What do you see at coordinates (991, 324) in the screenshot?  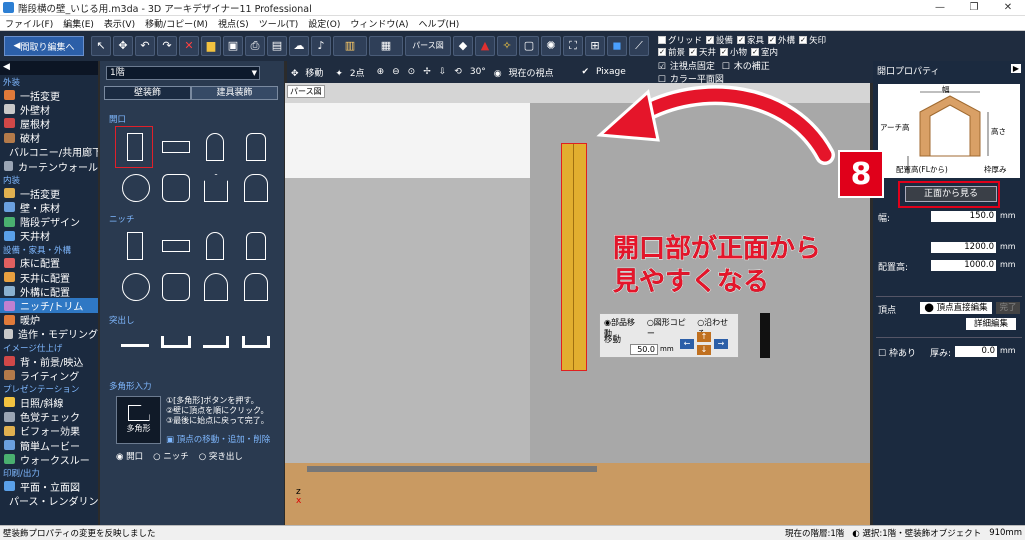 I see `detail-edit-button: 詳細編集` at bounding box center [991, 324].